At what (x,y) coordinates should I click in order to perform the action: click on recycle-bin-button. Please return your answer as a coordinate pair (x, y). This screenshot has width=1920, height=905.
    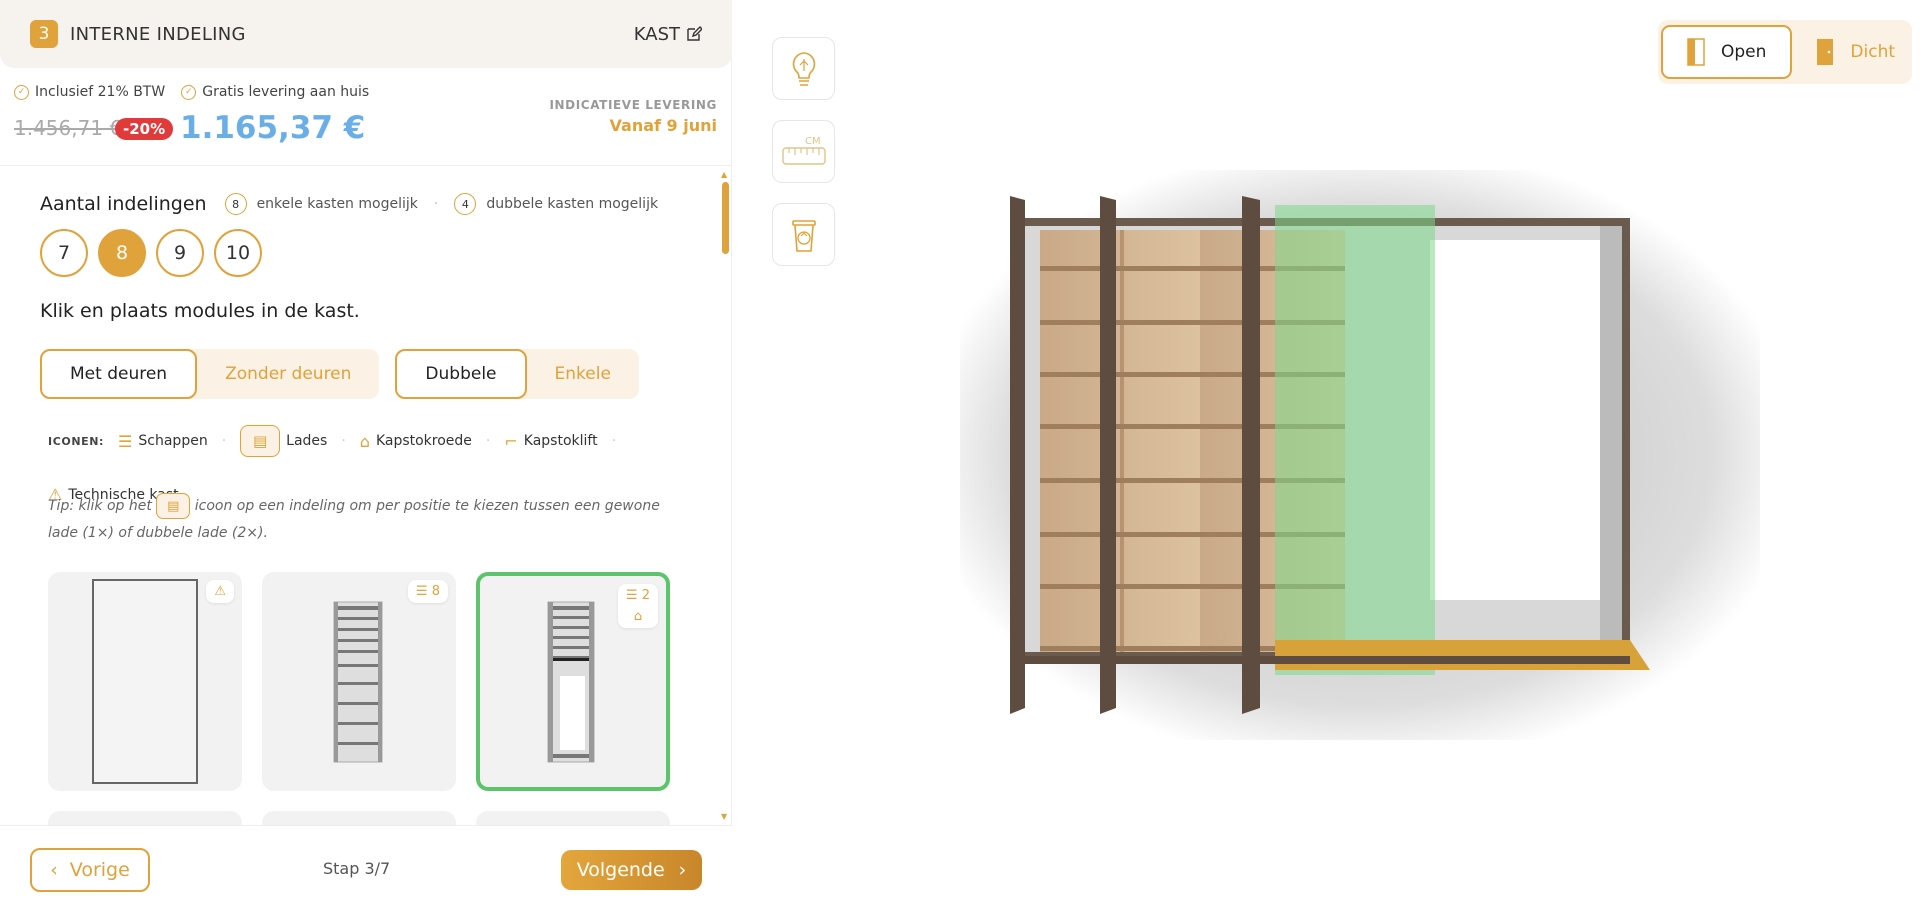
    Looking at the image, I should click on (803, 234).